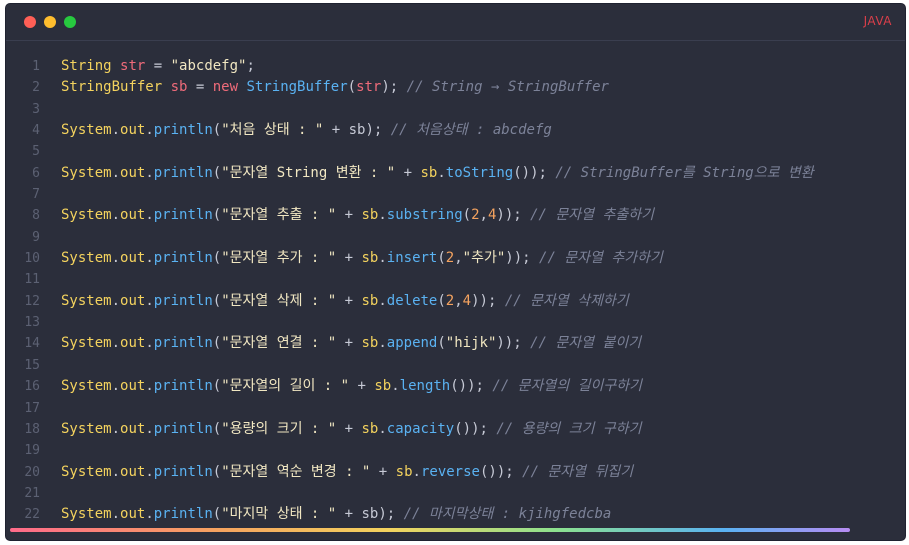  Describe the element at coordinates (279, 428) in the screenshot. I see `code-token: "용량의 크기 : "` at that location.